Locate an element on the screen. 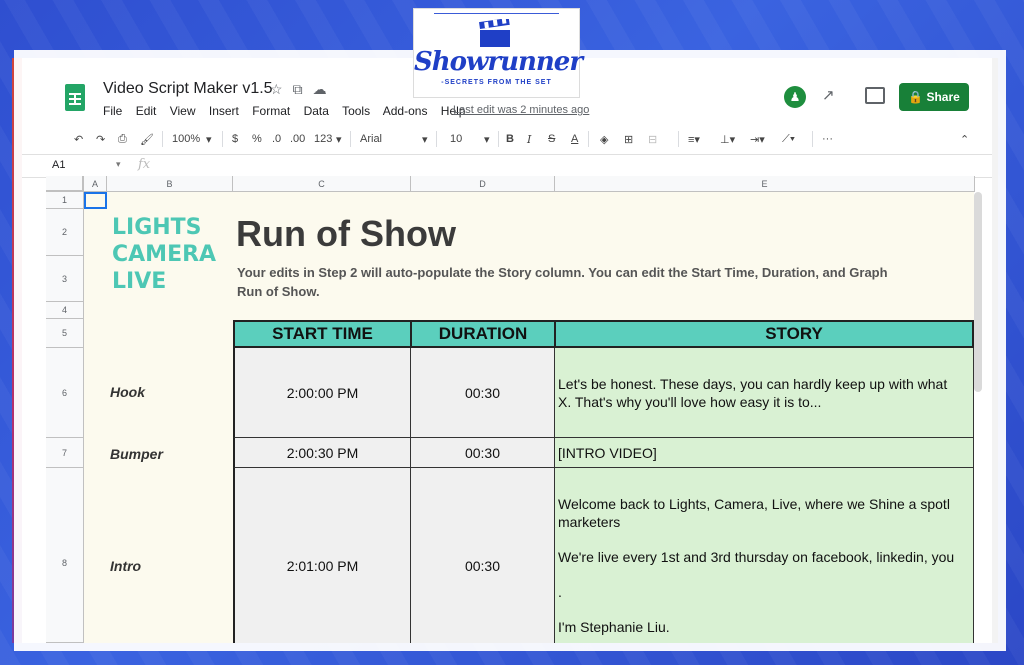 This screenshot has height=665, width=1024. row-header: 3 is located at coordinates (65, 279).